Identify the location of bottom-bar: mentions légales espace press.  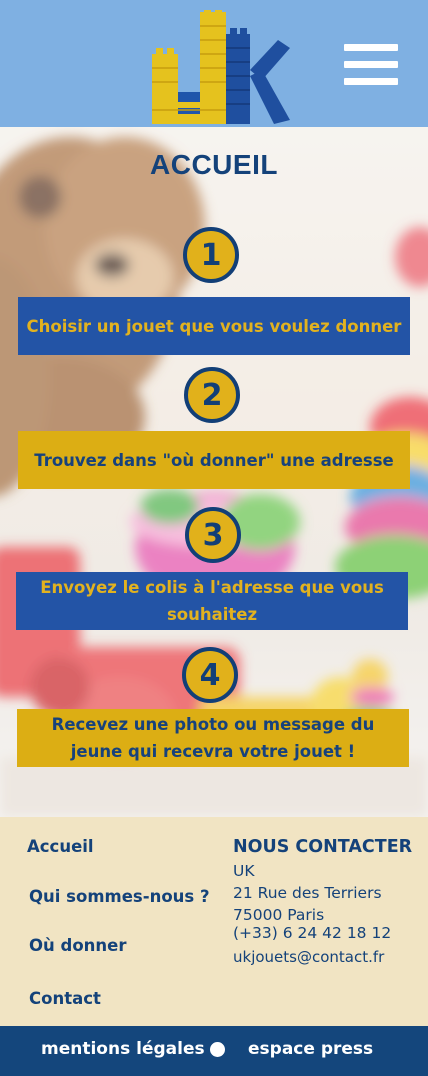
(214, 1051).